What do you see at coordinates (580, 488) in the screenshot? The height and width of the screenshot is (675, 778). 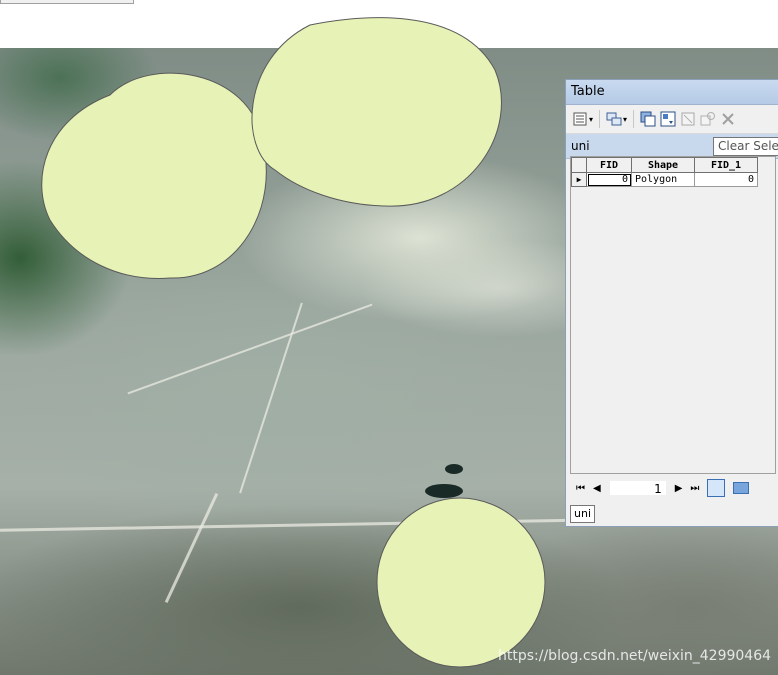 I see `first-record-icon: ⏮` at bounding box center [580, 488].